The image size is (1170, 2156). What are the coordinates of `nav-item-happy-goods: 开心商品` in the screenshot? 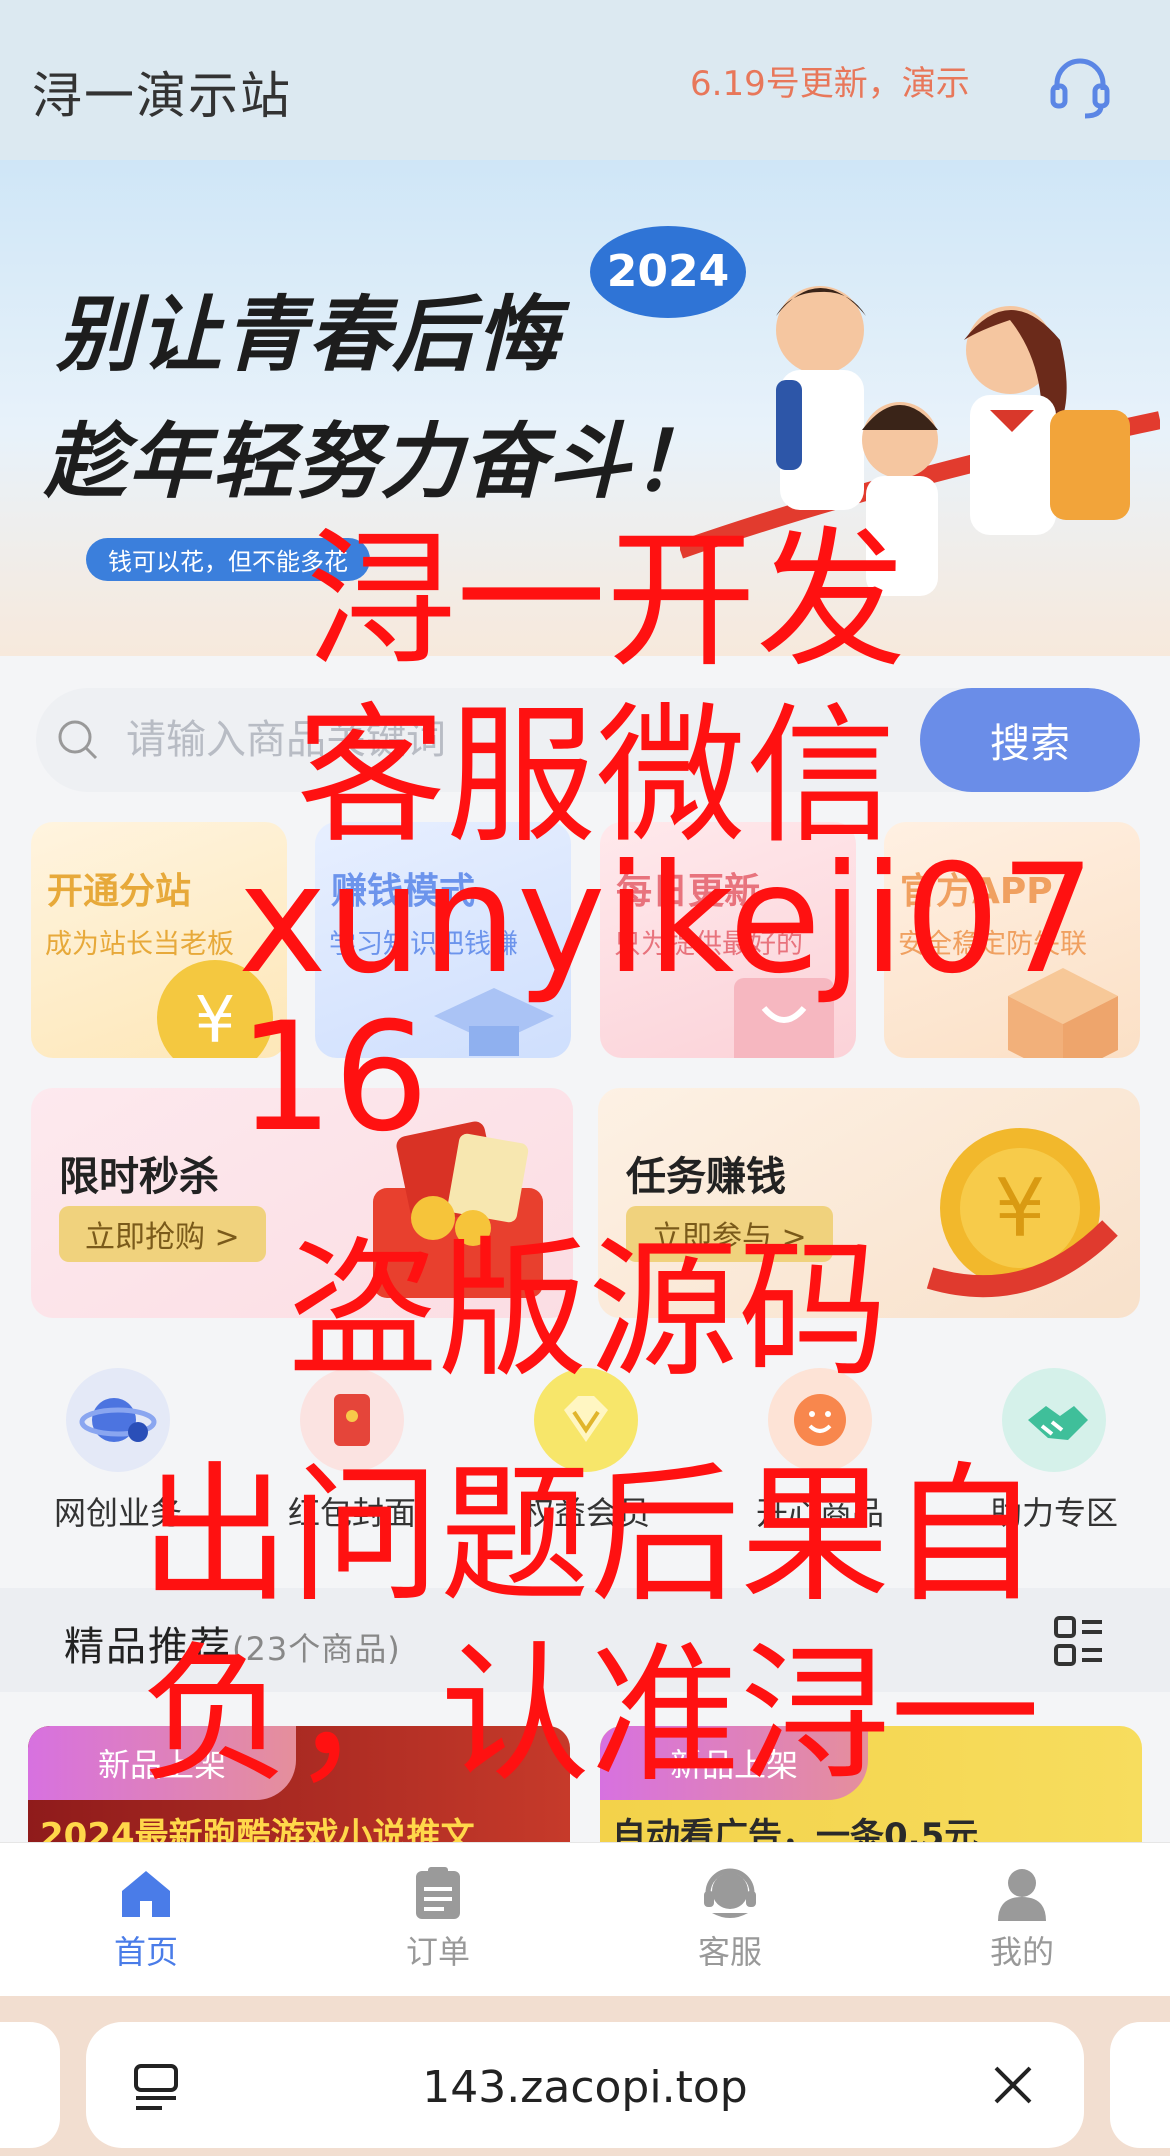 It's located at (820, 1451).